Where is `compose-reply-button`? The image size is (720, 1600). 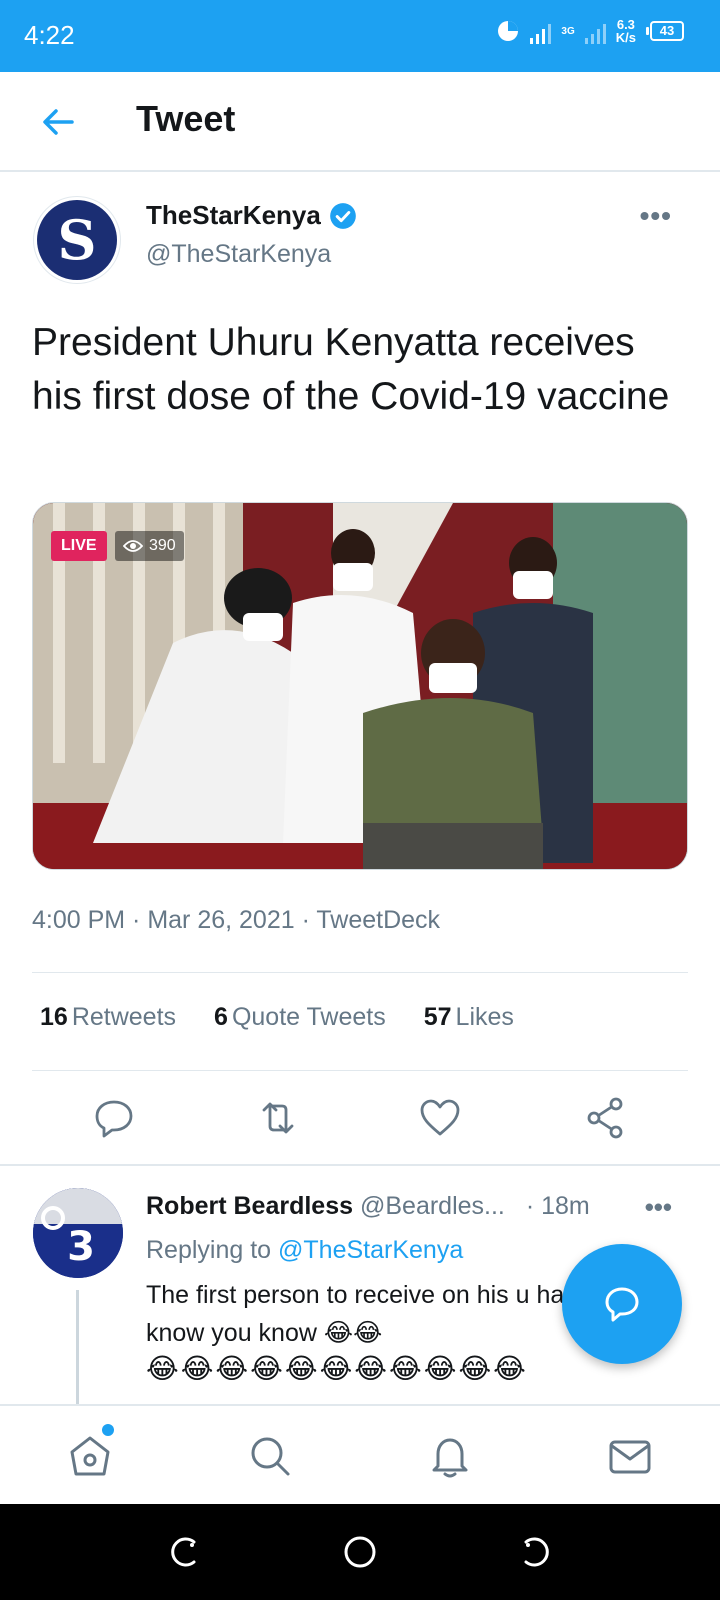
compose-reply-button is located at coordinates (622, 1304).